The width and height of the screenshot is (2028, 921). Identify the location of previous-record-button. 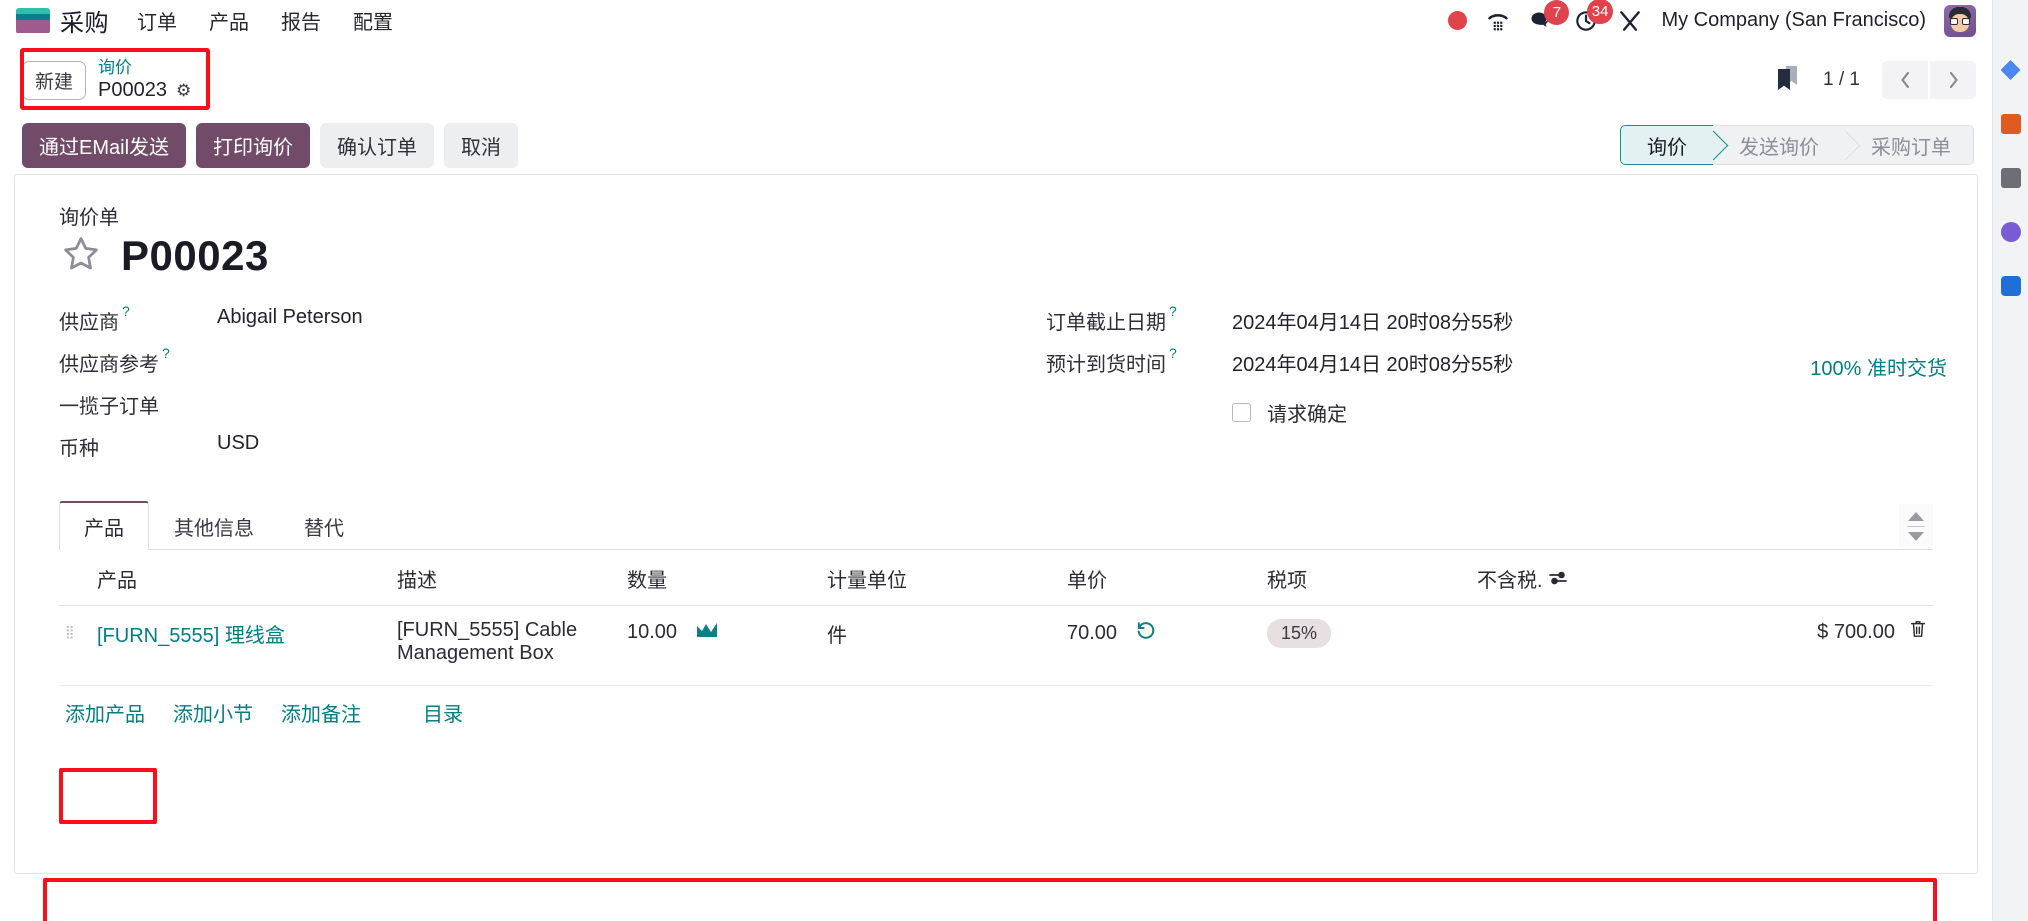
(1905, 80).